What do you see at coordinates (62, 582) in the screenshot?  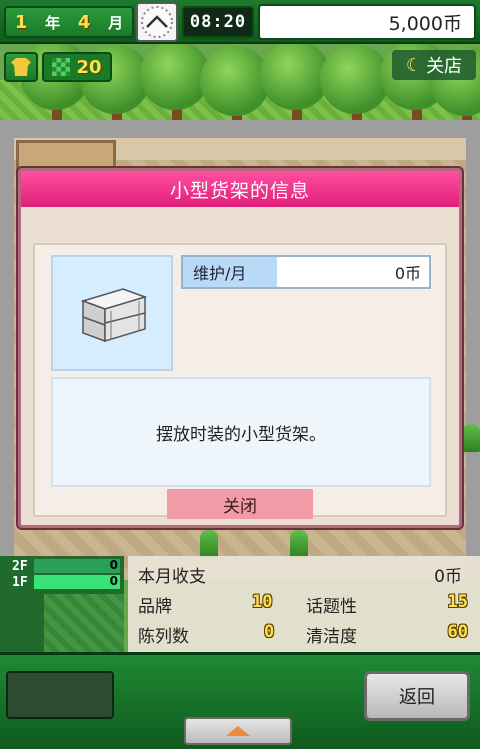 I see `floor-1f: 1F 0` at bounding box center [62, 582].